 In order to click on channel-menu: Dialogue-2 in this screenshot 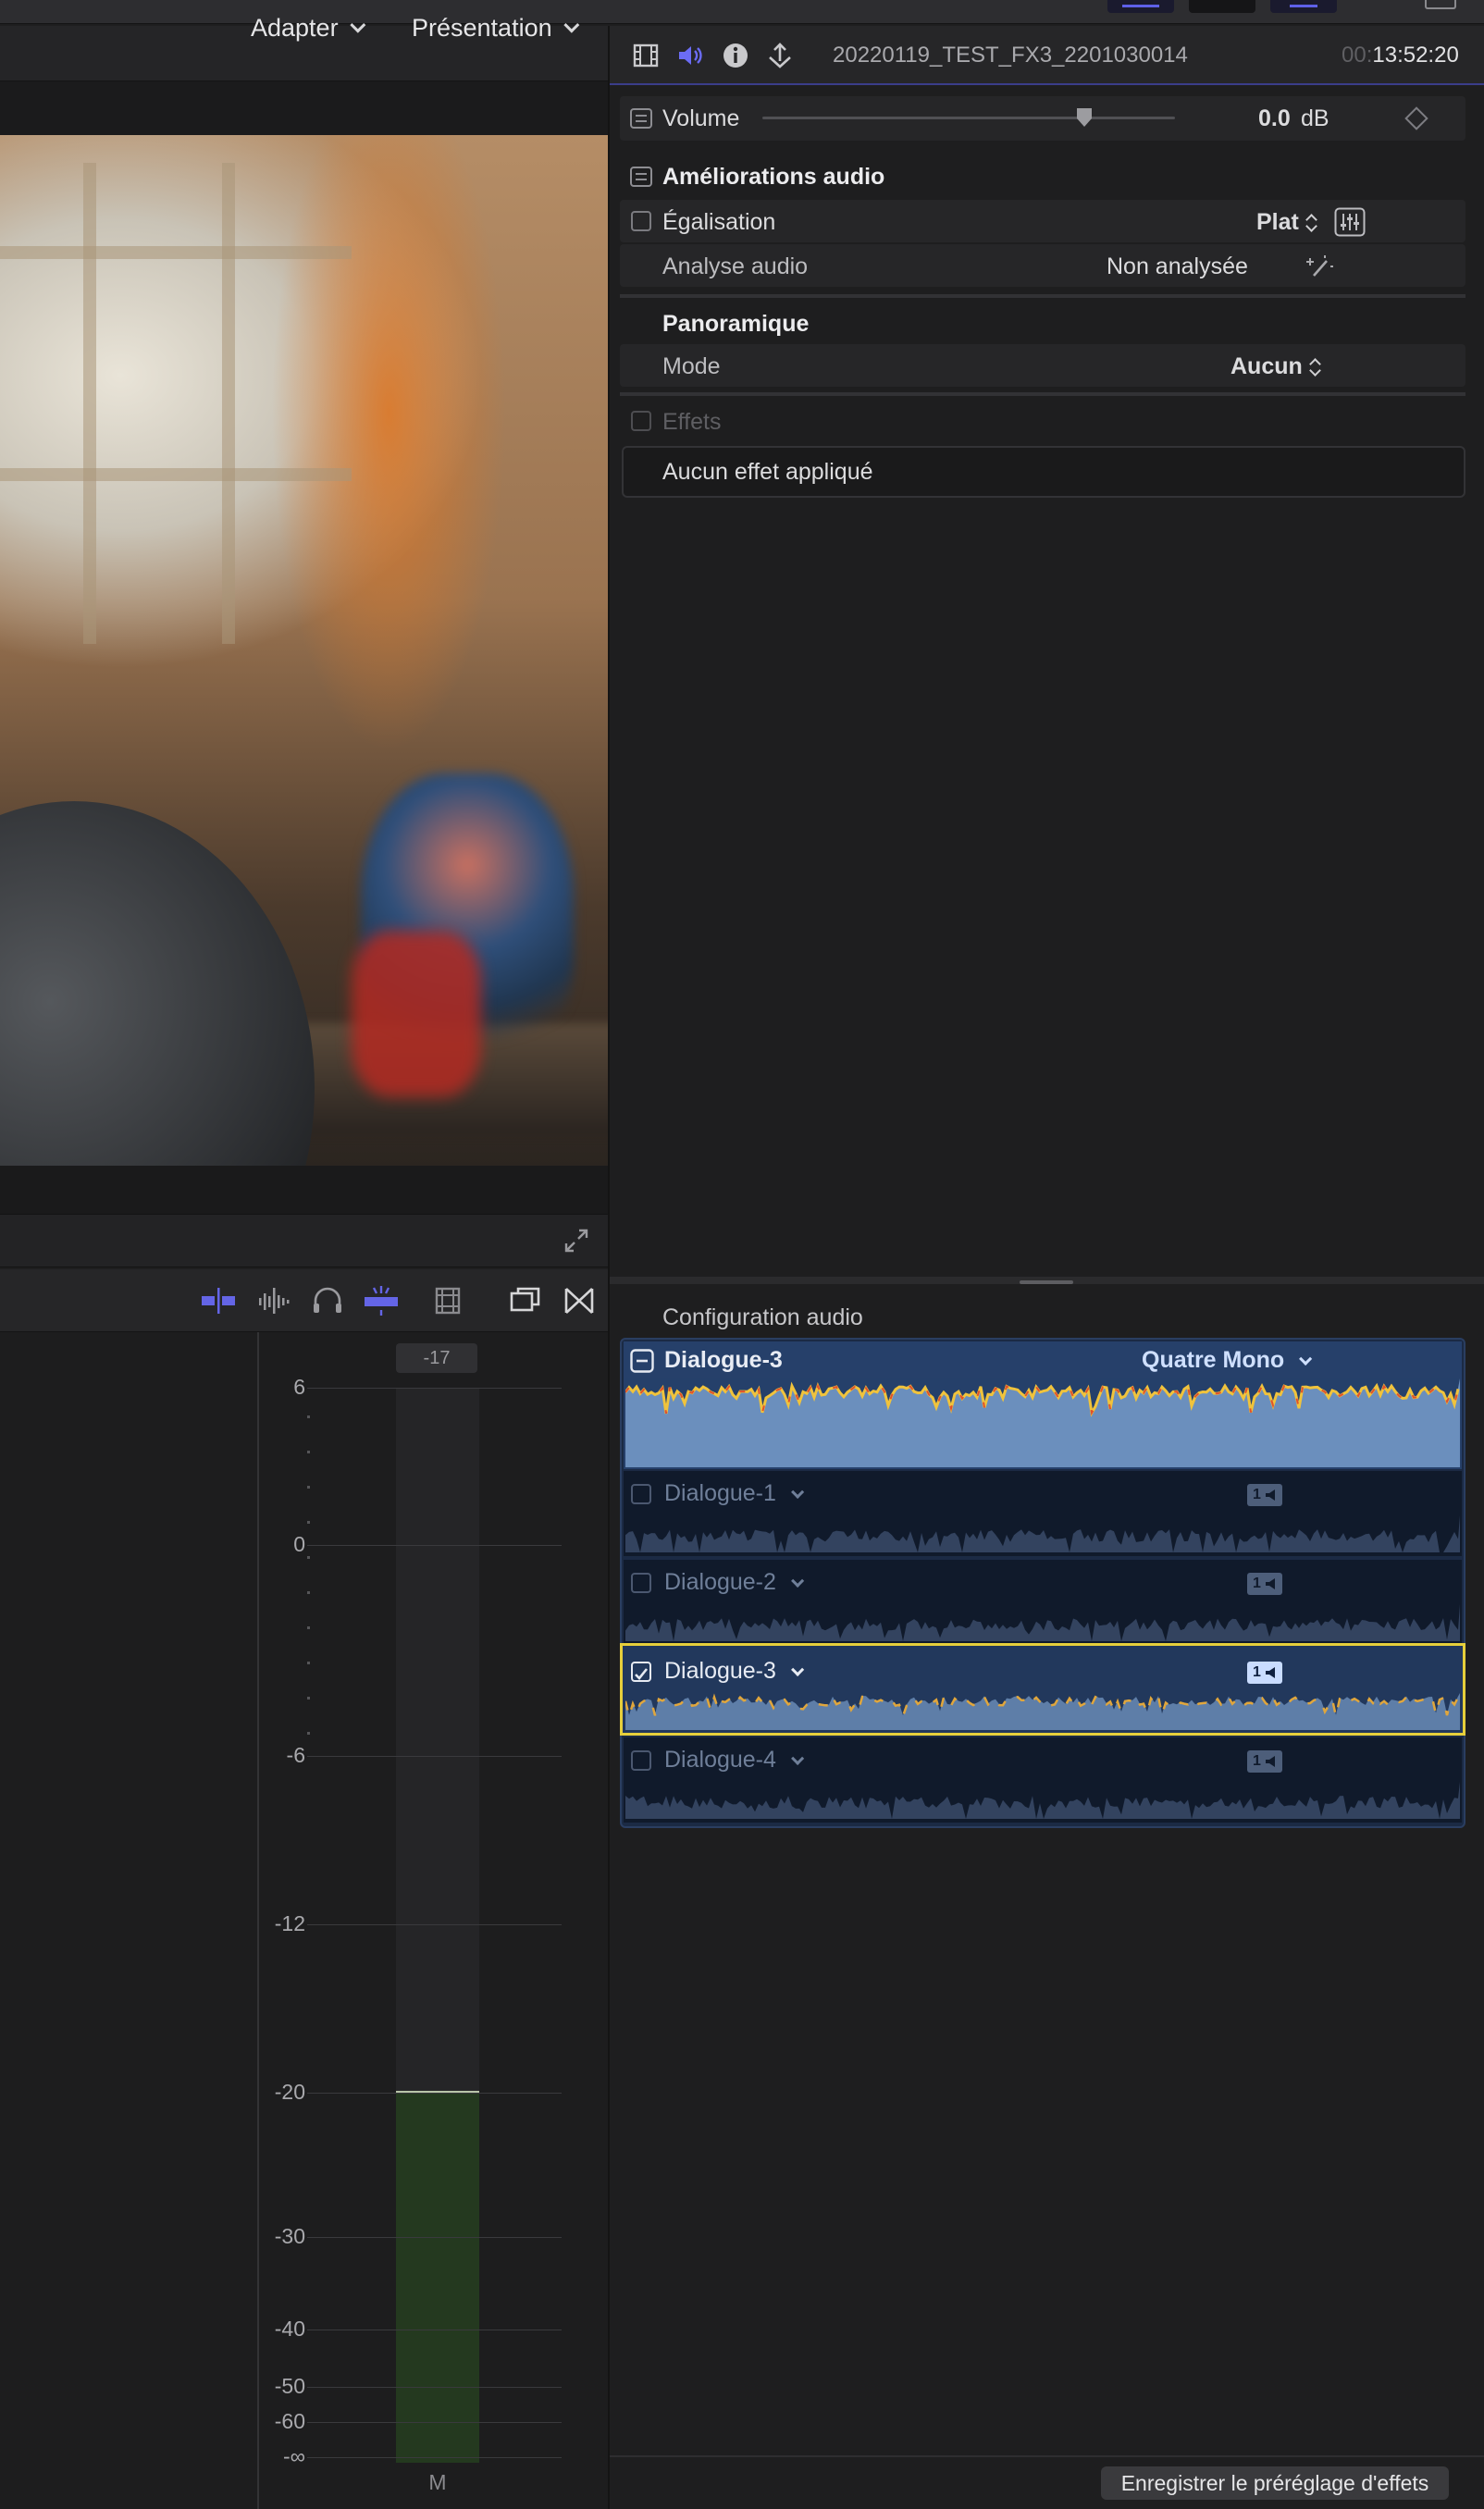, I will do `click(735, 1583)`.